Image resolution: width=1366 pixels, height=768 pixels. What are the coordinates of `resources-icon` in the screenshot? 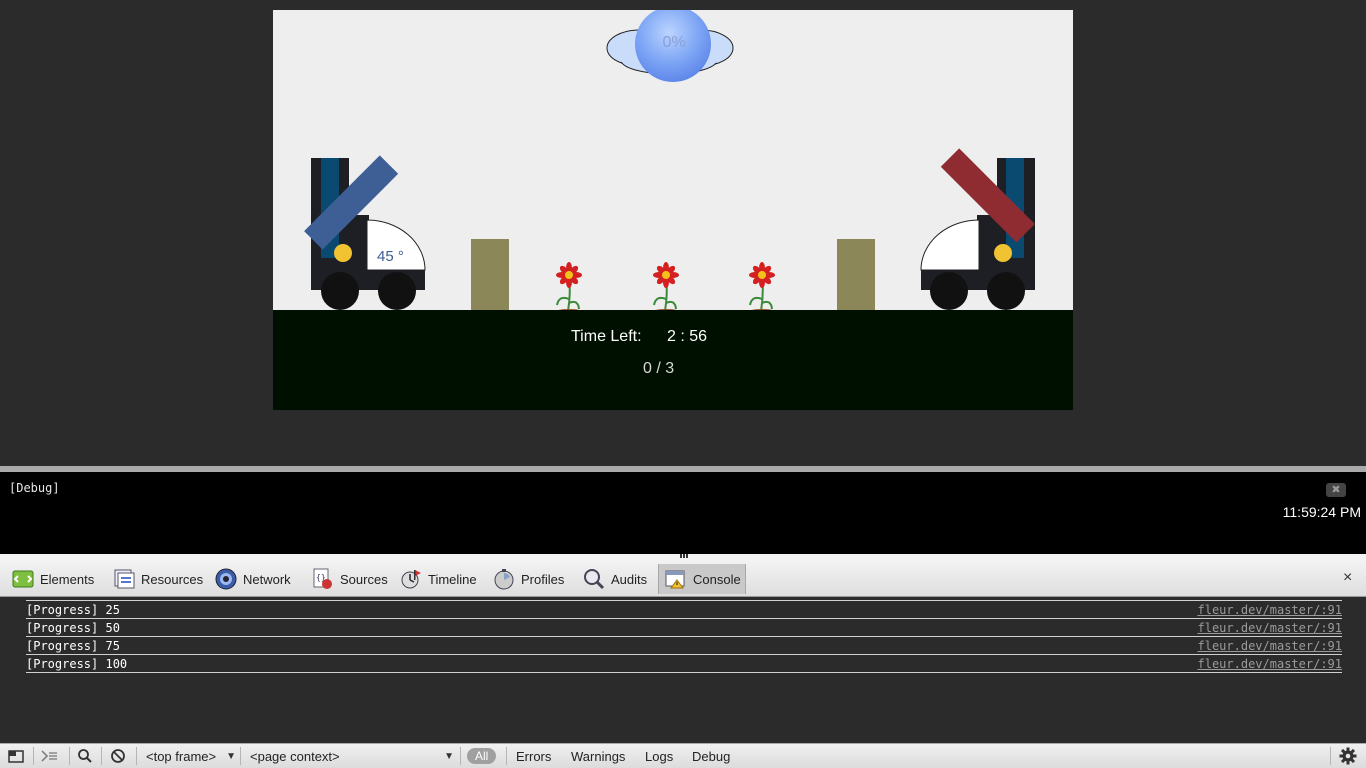 It's located at (124, 579).